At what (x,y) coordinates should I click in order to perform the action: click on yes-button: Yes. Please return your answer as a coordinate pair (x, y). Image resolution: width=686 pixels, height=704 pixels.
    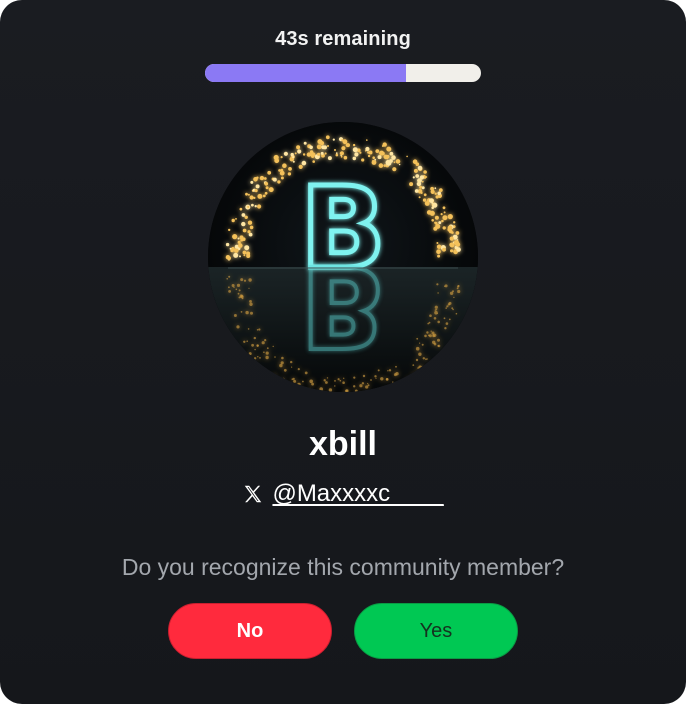
    Looking at the image, I should click on (436, 631).